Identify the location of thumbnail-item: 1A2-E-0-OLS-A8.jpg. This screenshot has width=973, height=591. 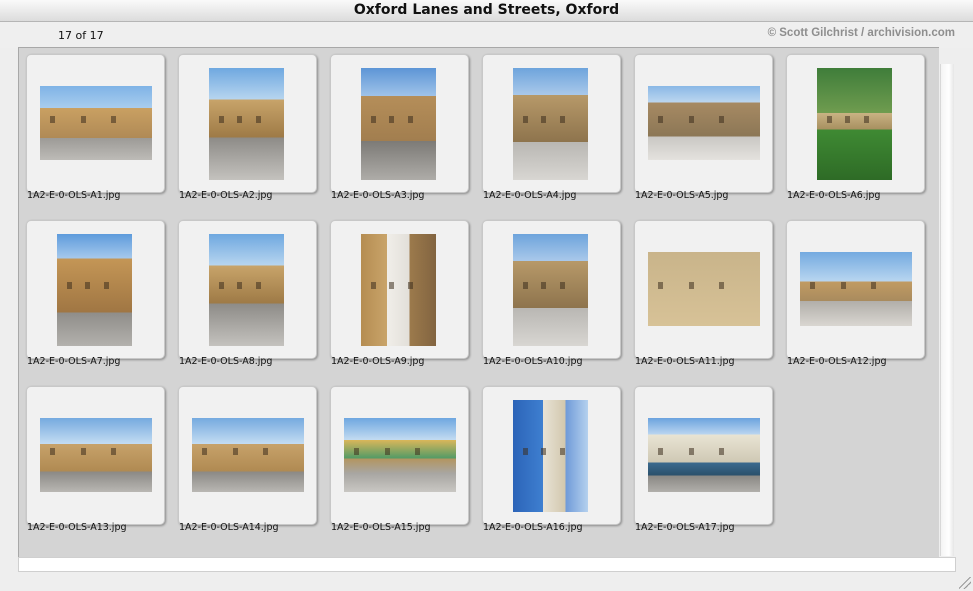
(247, 294).